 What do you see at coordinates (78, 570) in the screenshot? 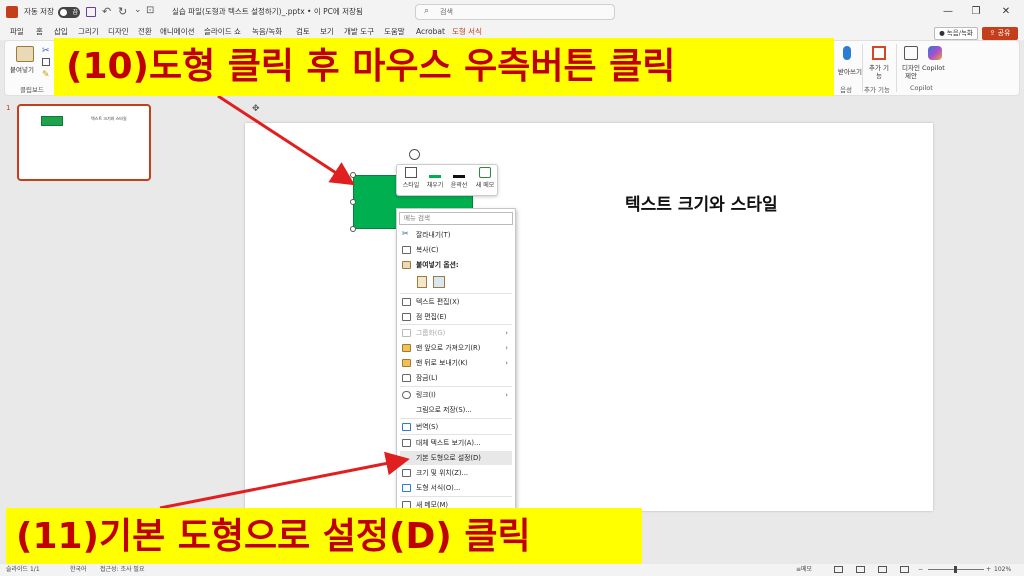
I see `language-indicator: 한국어` at bounding box center [78, 570].